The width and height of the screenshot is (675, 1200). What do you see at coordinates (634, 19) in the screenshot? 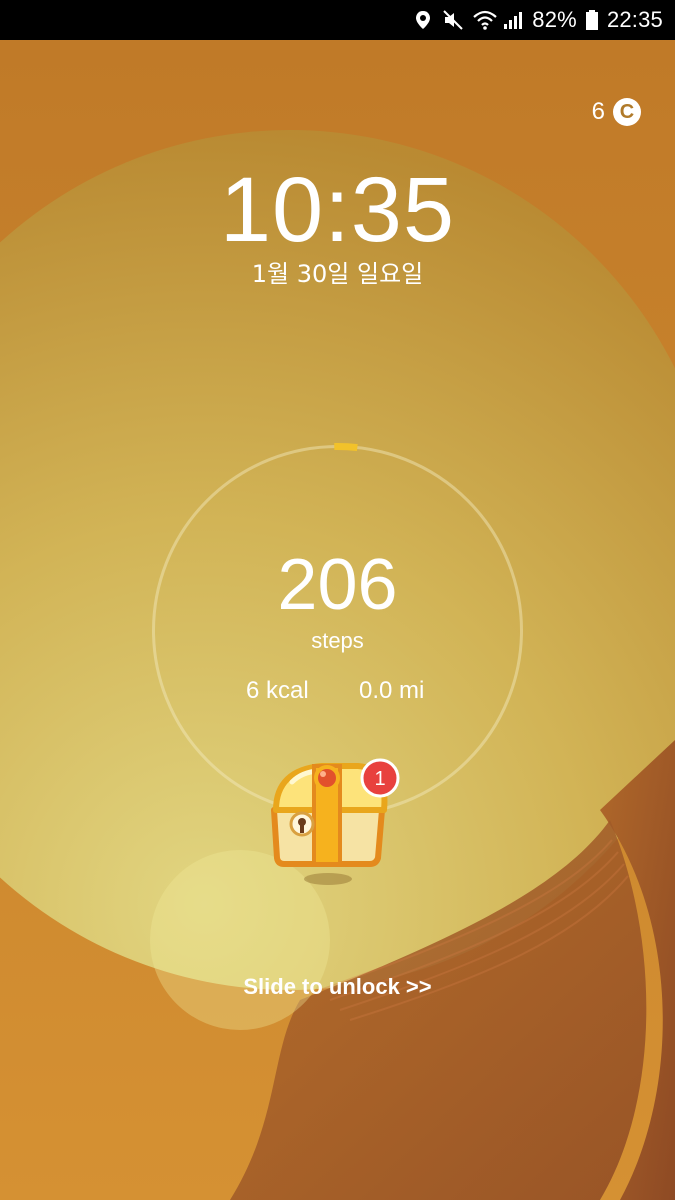
I see `status-time: 22:35` at bounding box center [634, 19].